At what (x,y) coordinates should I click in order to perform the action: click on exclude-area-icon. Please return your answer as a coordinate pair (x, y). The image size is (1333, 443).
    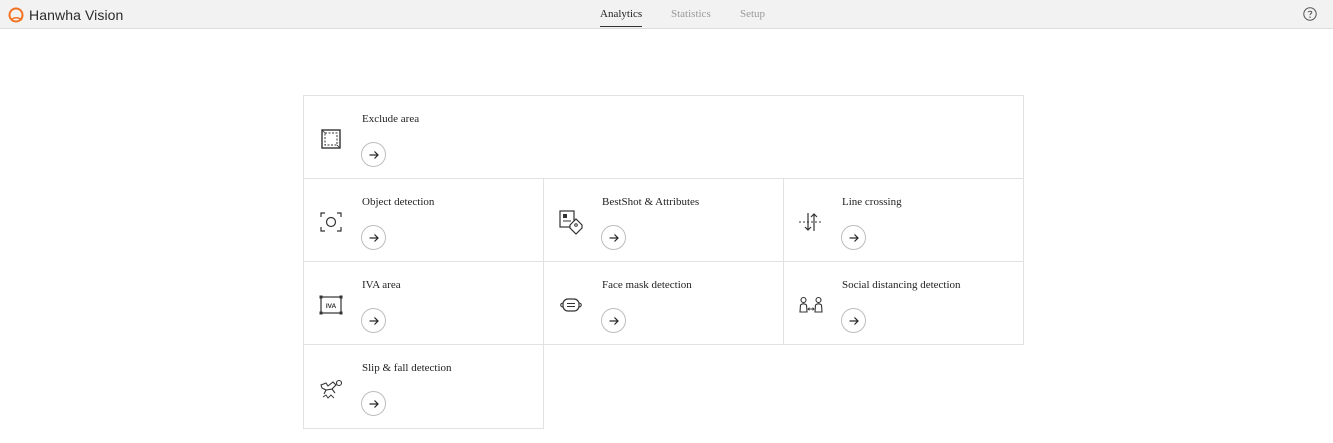
    Looking at the image, I should click on (331, 139).